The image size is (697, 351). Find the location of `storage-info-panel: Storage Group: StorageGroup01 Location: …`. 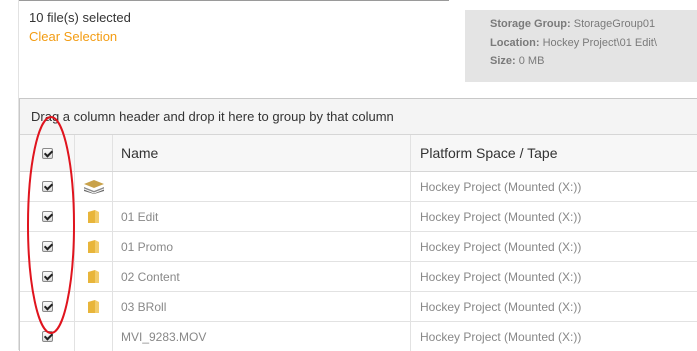

storage-info-panel: Storage Group: StorageGroup01 Location: … is located at coordinates (581, 46).